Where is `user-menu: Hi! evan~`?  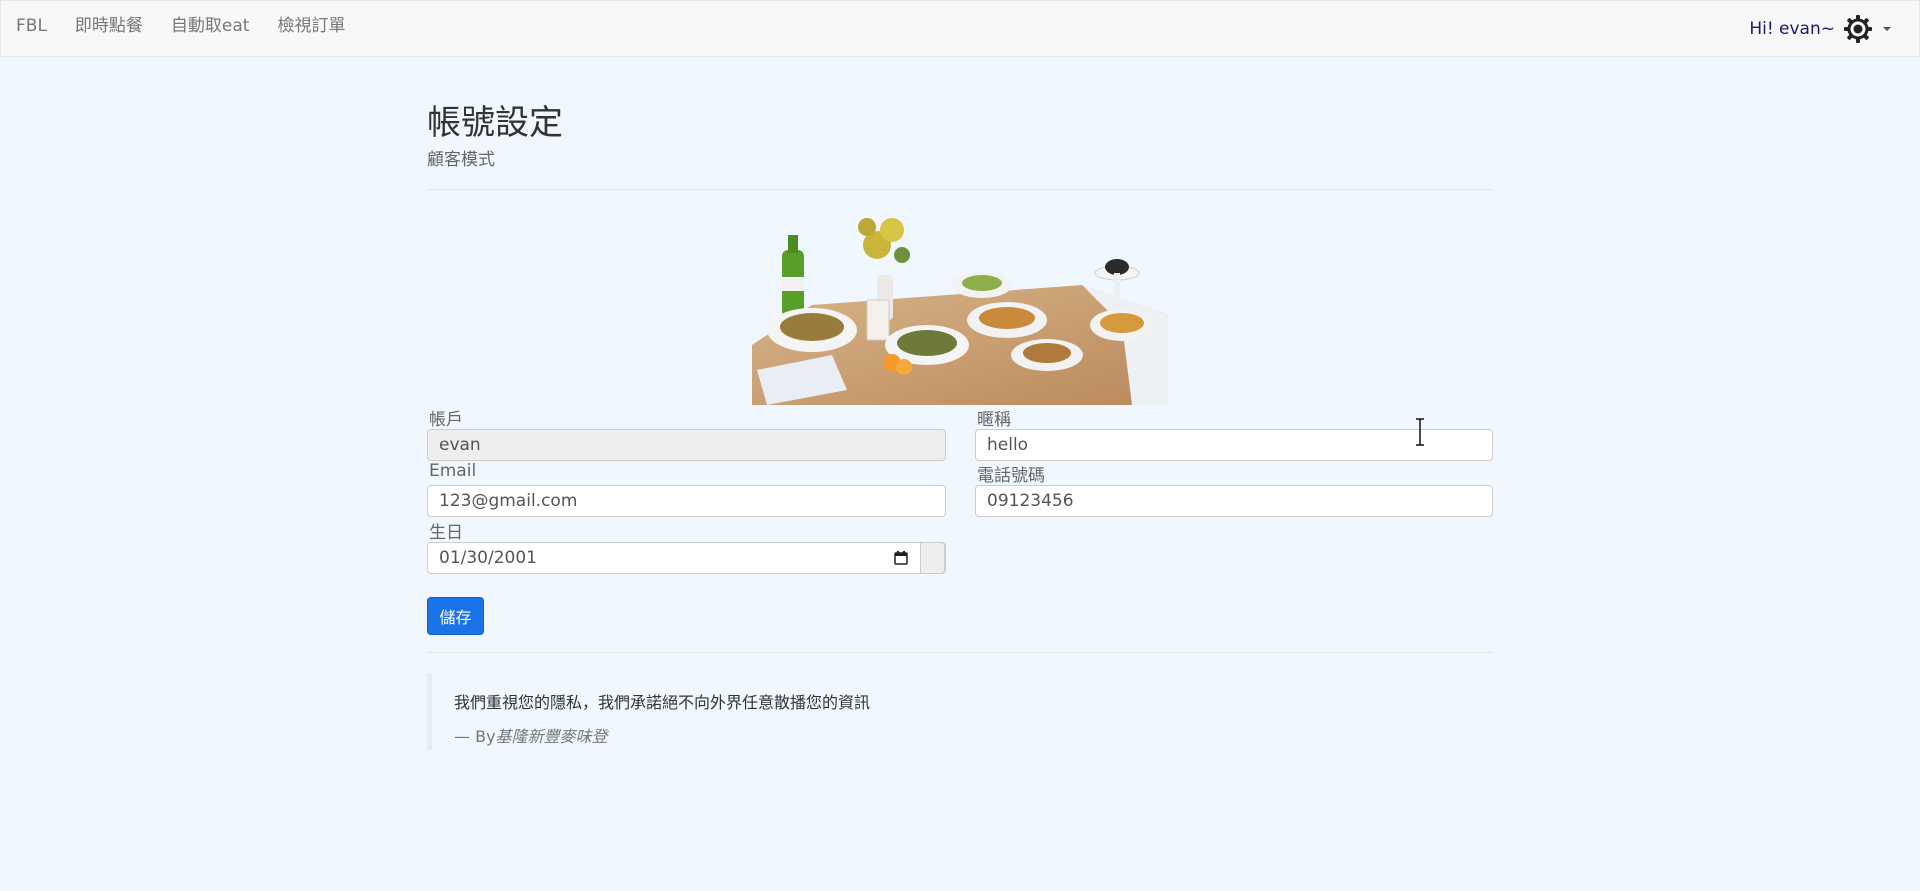
user-menu: Hi! evan~ is located at coordinates (1820, 29).